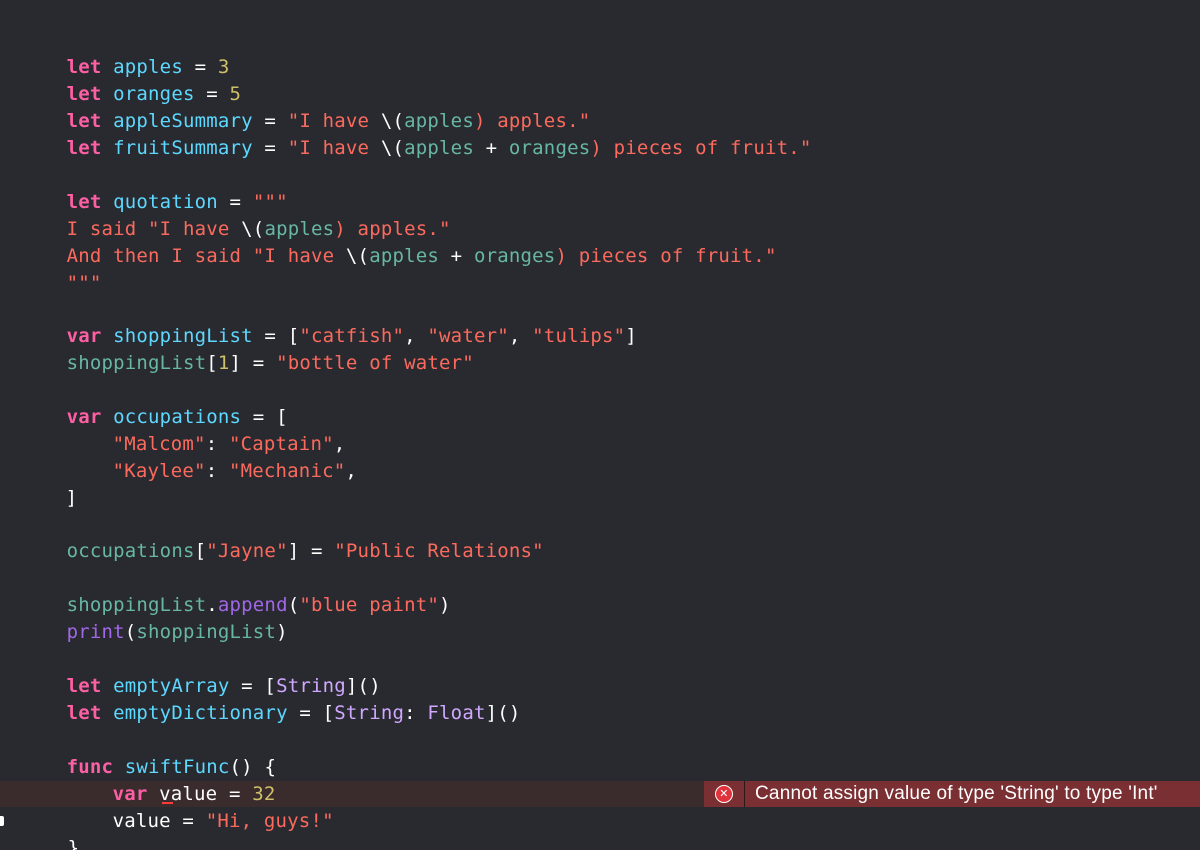 The width and height of the screenshot is (1200, 850). I want to click on identifier-token: occupations, so click(130, 551).